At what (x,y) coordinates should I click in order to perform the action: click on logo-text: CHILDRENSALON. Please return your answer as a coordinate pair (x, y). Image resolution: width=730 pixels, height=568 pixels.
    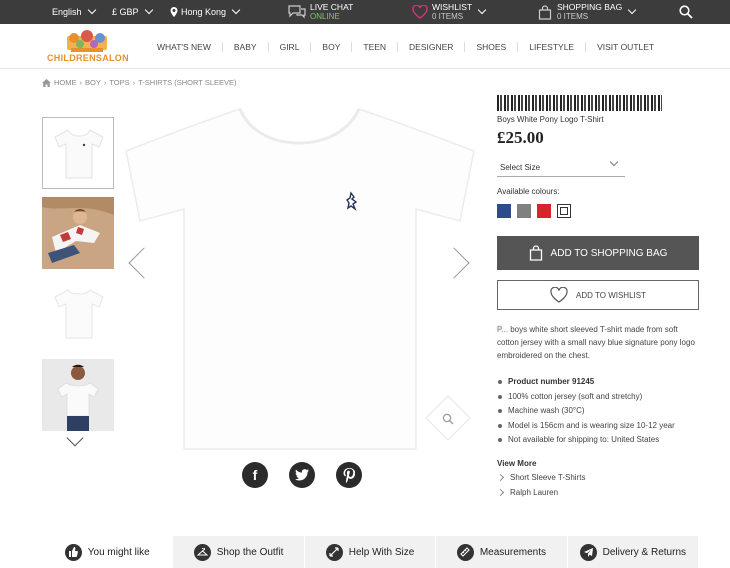
    Looking at the image, I should click on (88, 58).